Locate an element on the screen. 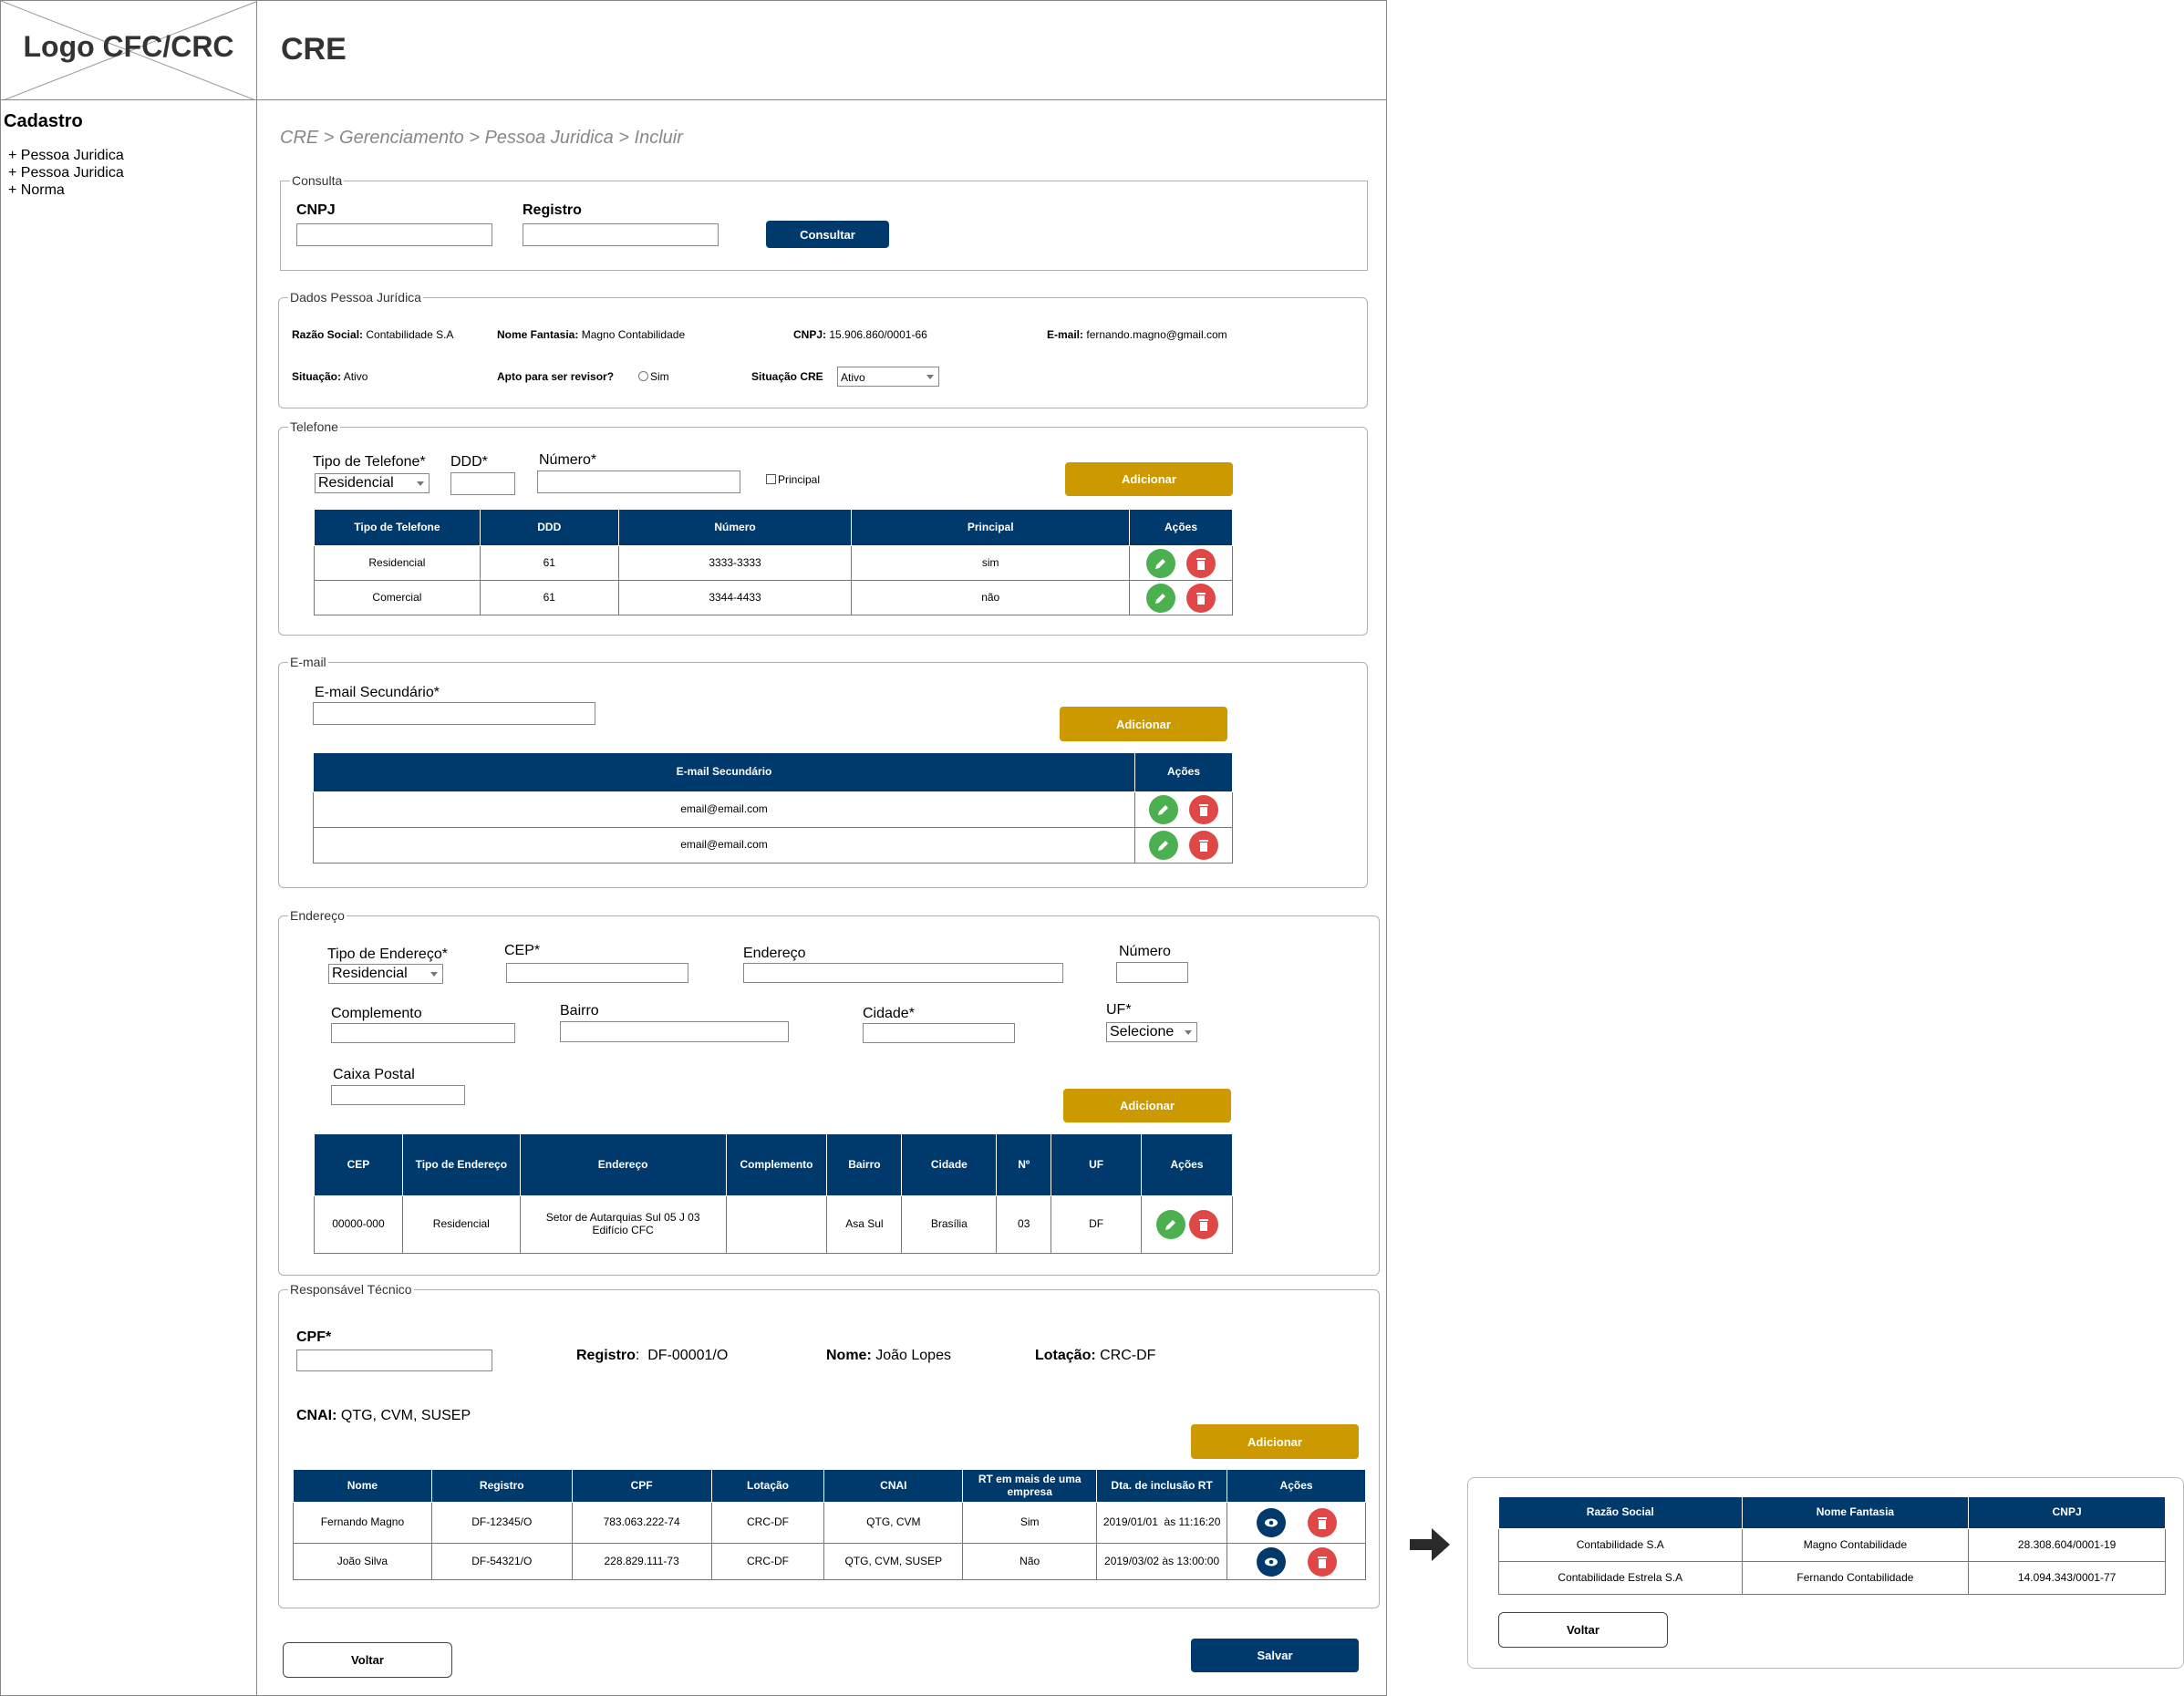 The height and width of the screenshot is (1696, 2184). th-acoes: Ações is located at coordinates (1297, 1486).